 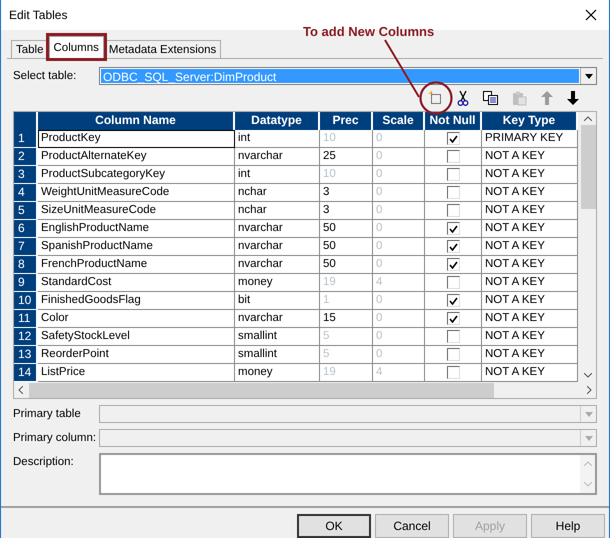 What do you see at coordinates (346, 121) in the screenshot?
I see `column-header: Prec` at bounding box center [346, 121].